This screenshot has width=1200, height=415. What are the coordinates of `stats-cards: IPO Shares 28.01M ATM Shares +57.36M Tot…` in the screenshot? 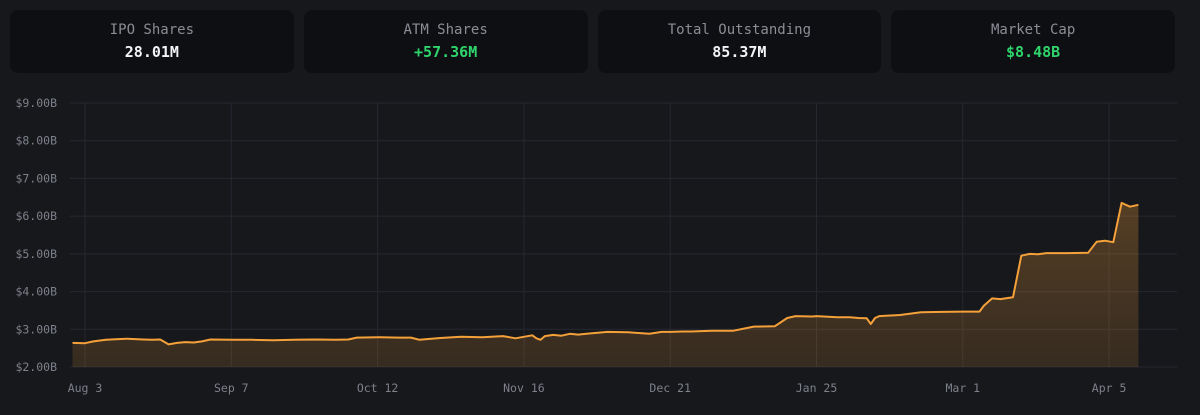 It's located at (592, 41).